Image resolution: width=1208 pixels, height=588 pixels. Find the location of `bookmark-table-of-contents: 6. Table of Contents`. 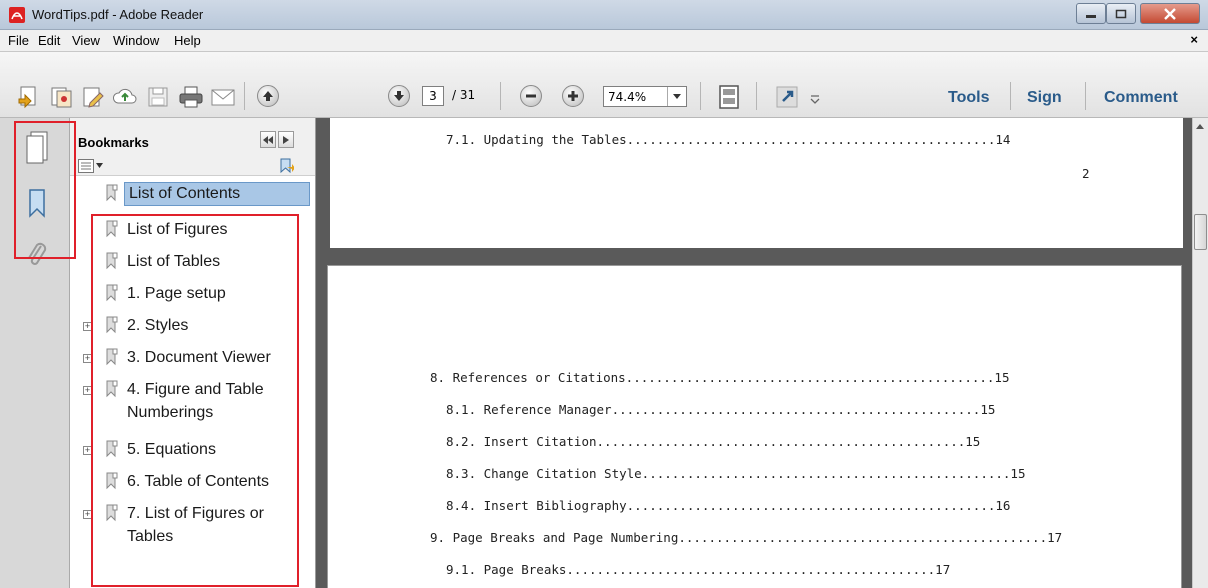

bookmark-table-of-contents: 6. Table of Contents is located at coordinates (192, 483).